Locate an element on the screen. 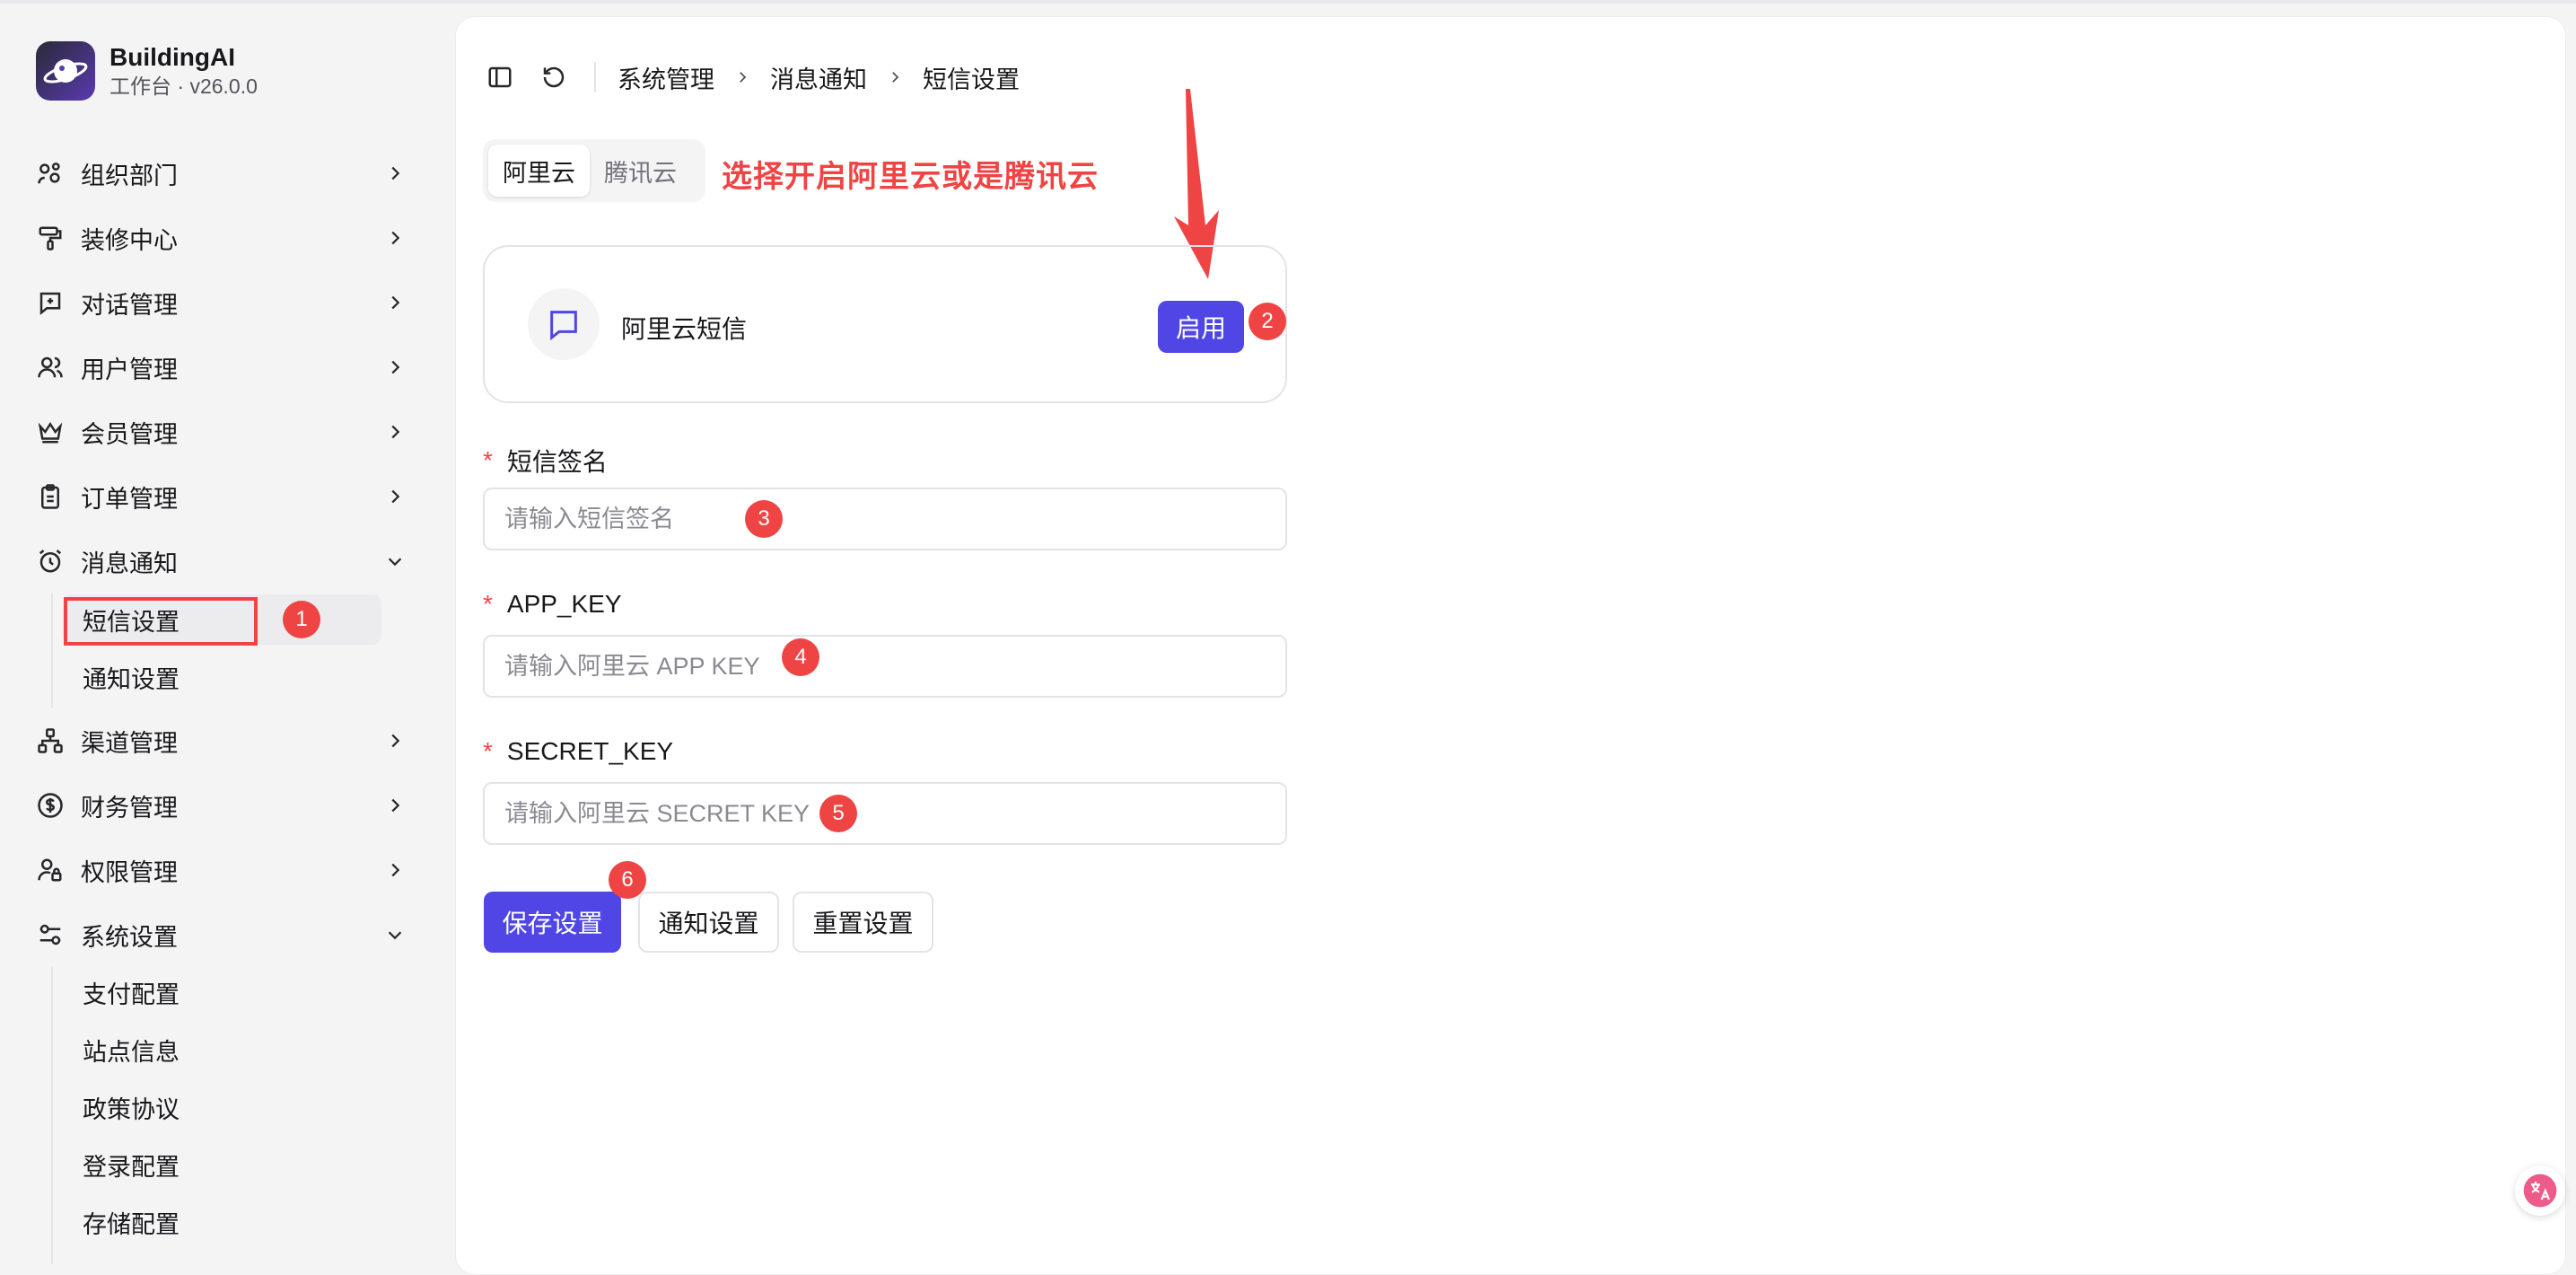 The height and width of the screenshot is (1275, 2576). brand: BuildingAI 工作台 · v26.0.0 is located at coordinates (147, 71).